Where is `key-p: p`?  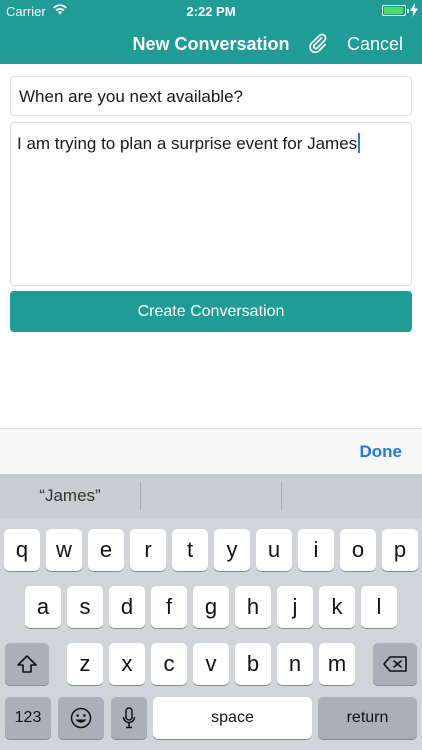 key-p: p is located at coordinates (400, 550).